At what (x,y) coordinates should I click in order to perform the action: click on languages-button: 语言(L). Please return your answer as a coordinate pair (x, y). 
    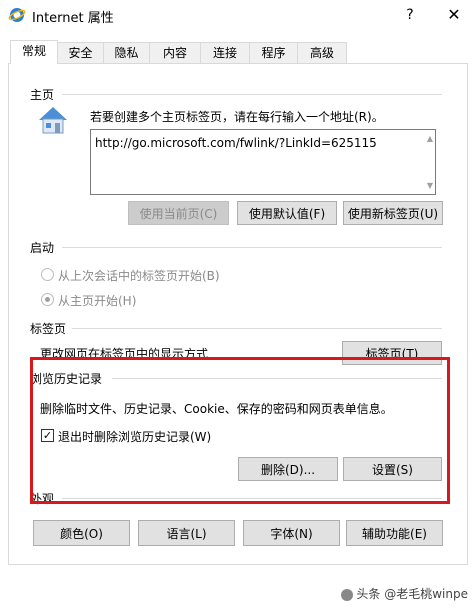
    Looking at the image, I should click on (186, 533).